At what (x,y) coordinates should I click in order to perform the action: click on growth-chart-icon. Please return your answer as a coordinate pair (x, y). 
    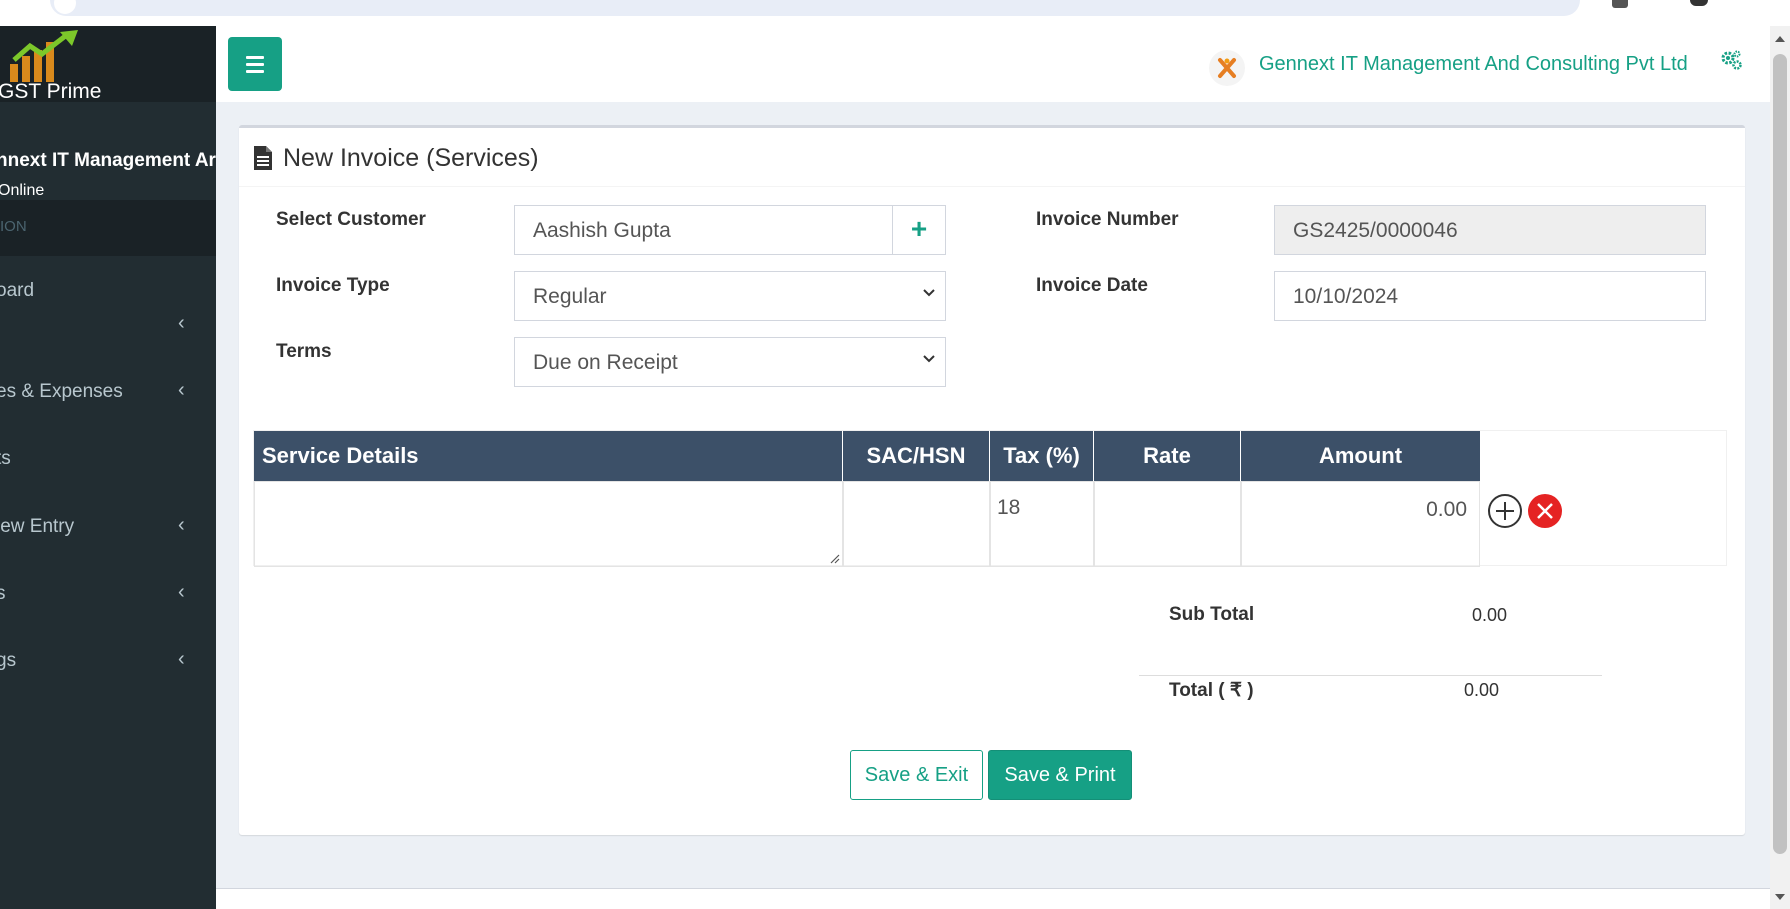
    Looking at the image, I should click on (44, 56).